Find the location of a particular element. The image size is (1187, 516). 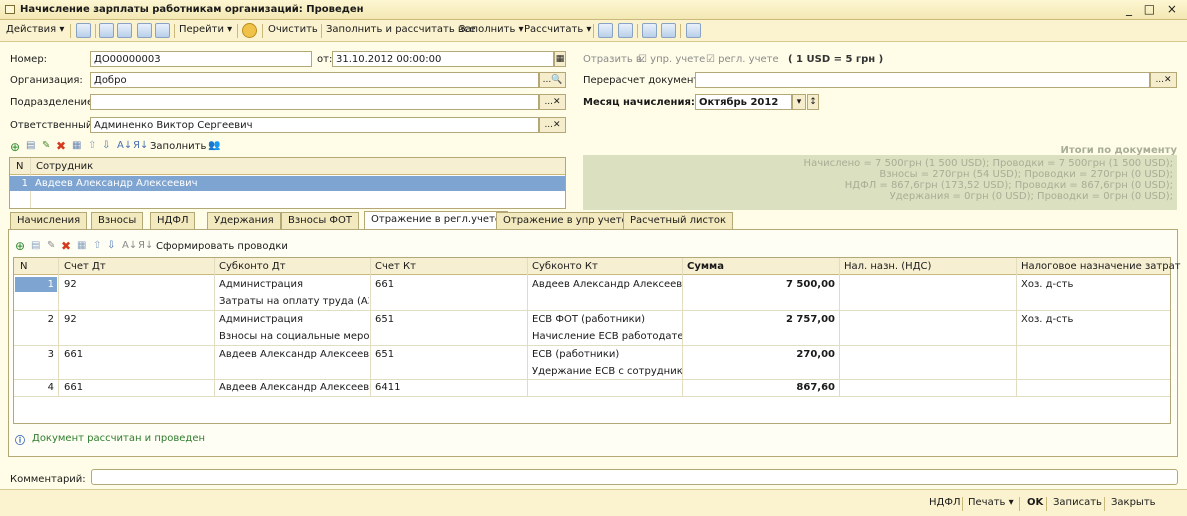

employee-row: 1 Авдеев Александр Алексеевич is located at coordinates (287, 183).